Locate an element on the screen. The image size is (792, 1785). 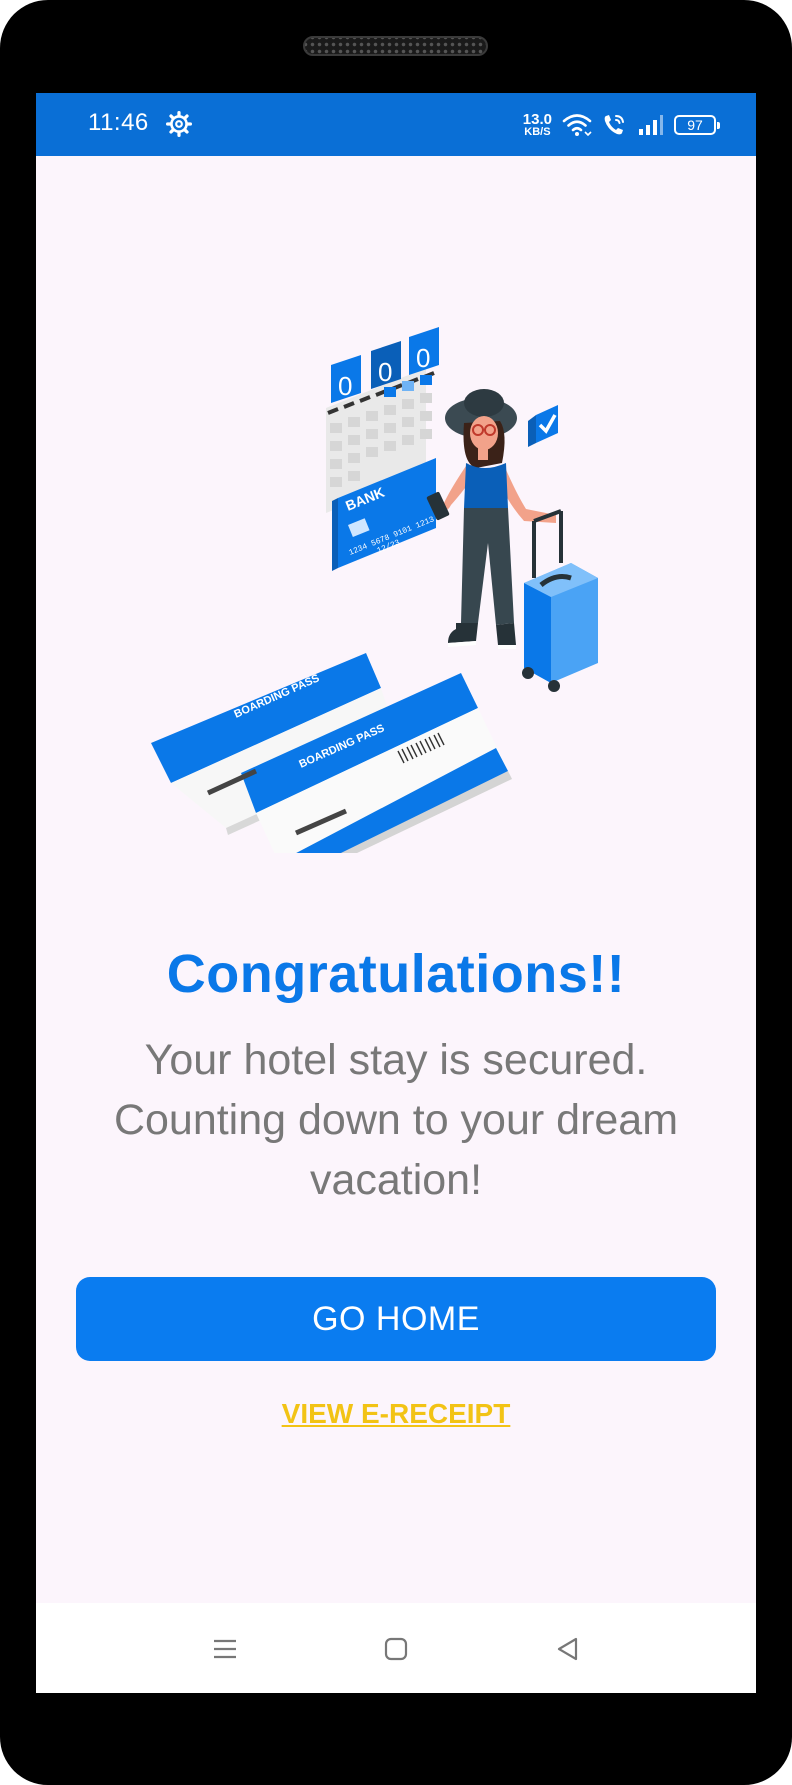
suitcase-graphic is located at coordinates (560, 600).